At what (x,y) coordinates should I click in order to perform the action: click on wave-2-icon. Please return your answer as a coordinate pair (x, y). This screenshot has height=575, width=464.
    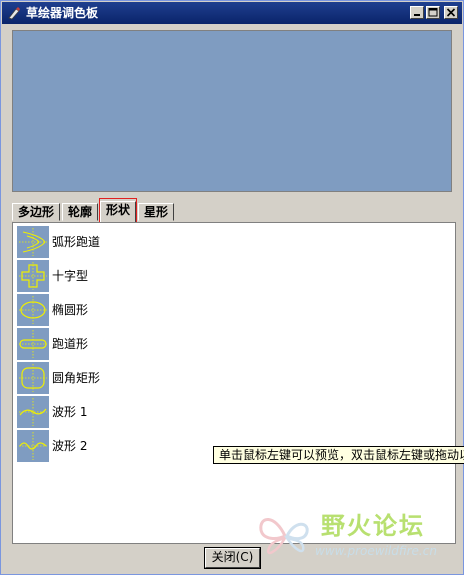
    Looking at the image, I should click on (33, 446).